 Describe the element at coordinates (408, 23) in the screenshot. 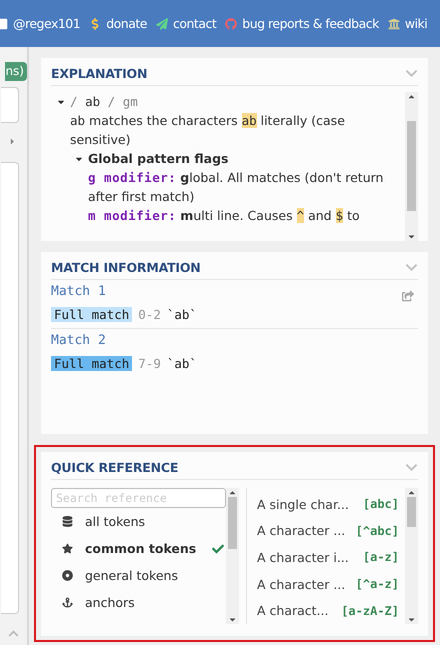

I see `header-link: wiki` at that location.